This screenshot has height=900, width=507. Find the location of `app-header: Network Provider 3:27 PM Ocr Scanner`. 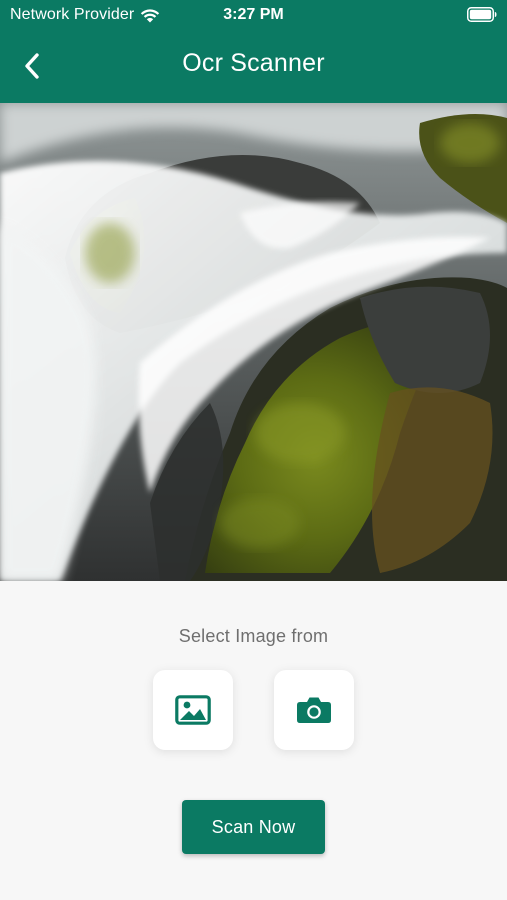

app-header: Network Provider 3:27 PM Ocr Scanner is located at coordinates (253, 51).